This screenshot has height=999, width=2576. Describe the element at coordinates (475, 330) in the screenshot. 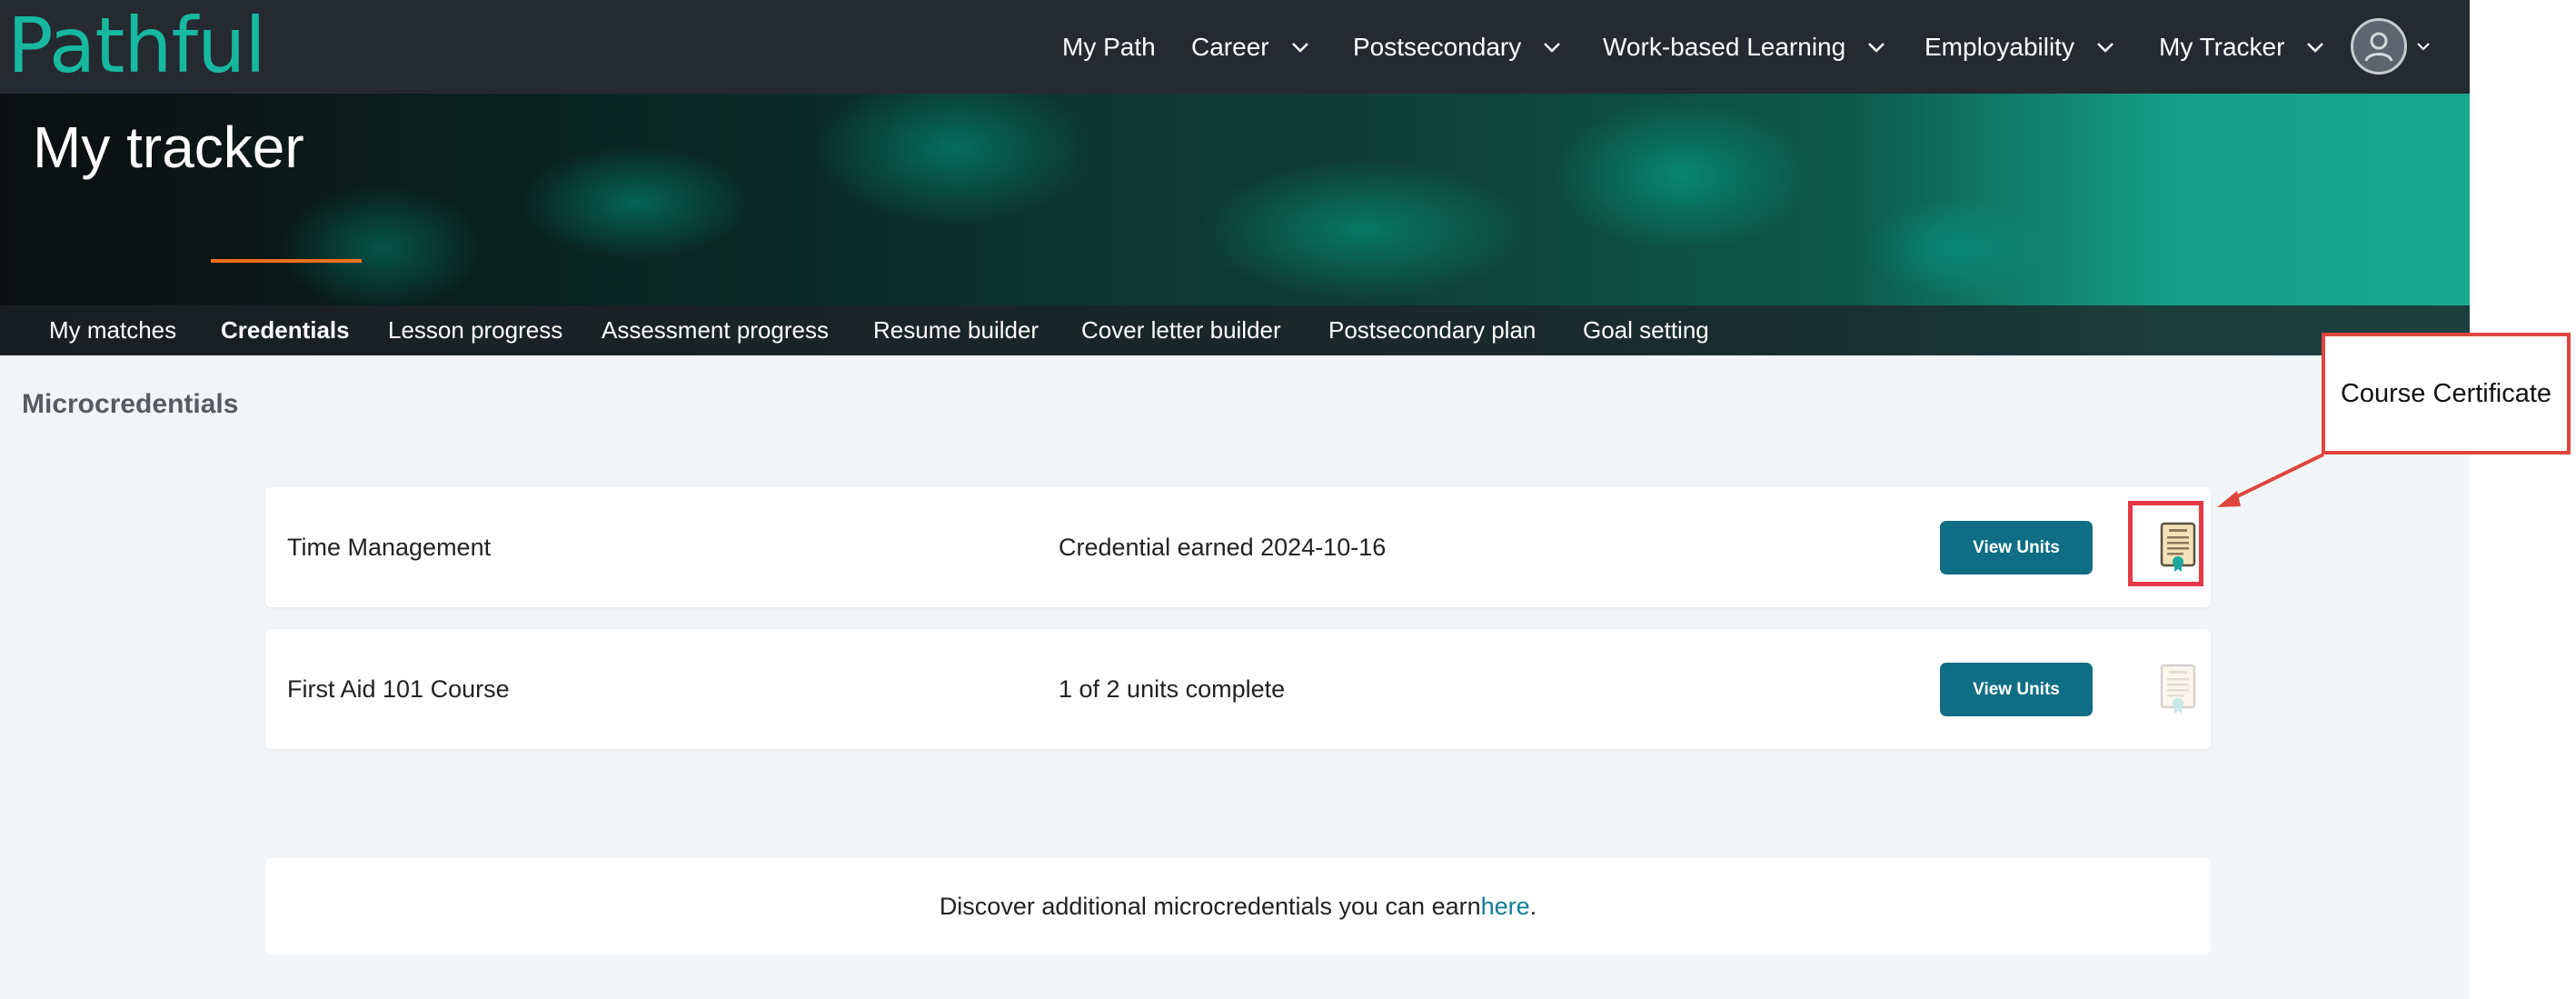

I see `tab-lesson-progress: Lesson progress` at that location.